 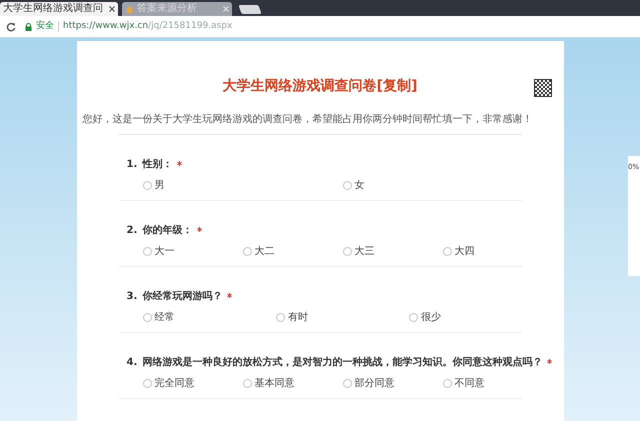 I want to click on question-text: 网络游戏是一种良好的放松方式，是对智力的一种挑战，能学习知识。你同意这种观点吗？, so click(x=342, y=362).